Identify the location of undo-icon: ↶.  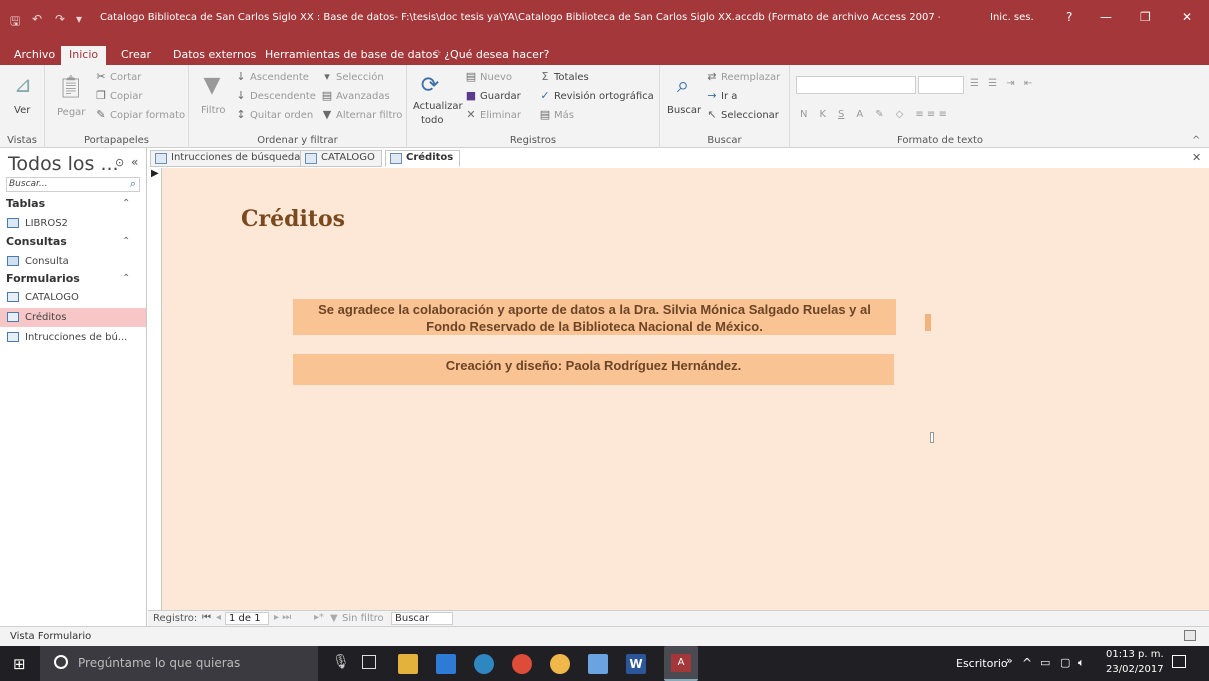
(37, 19).